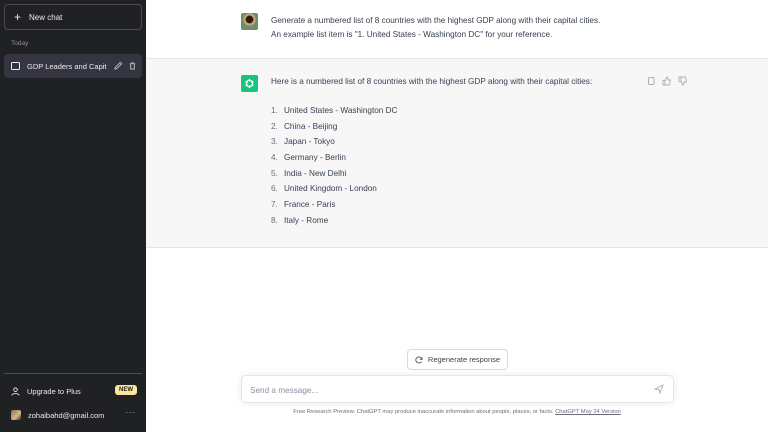 The image size is (768, 432). Describe the element at coordinates (20, 43) in the screenshot. I see `history-section-label: Today` at that location.